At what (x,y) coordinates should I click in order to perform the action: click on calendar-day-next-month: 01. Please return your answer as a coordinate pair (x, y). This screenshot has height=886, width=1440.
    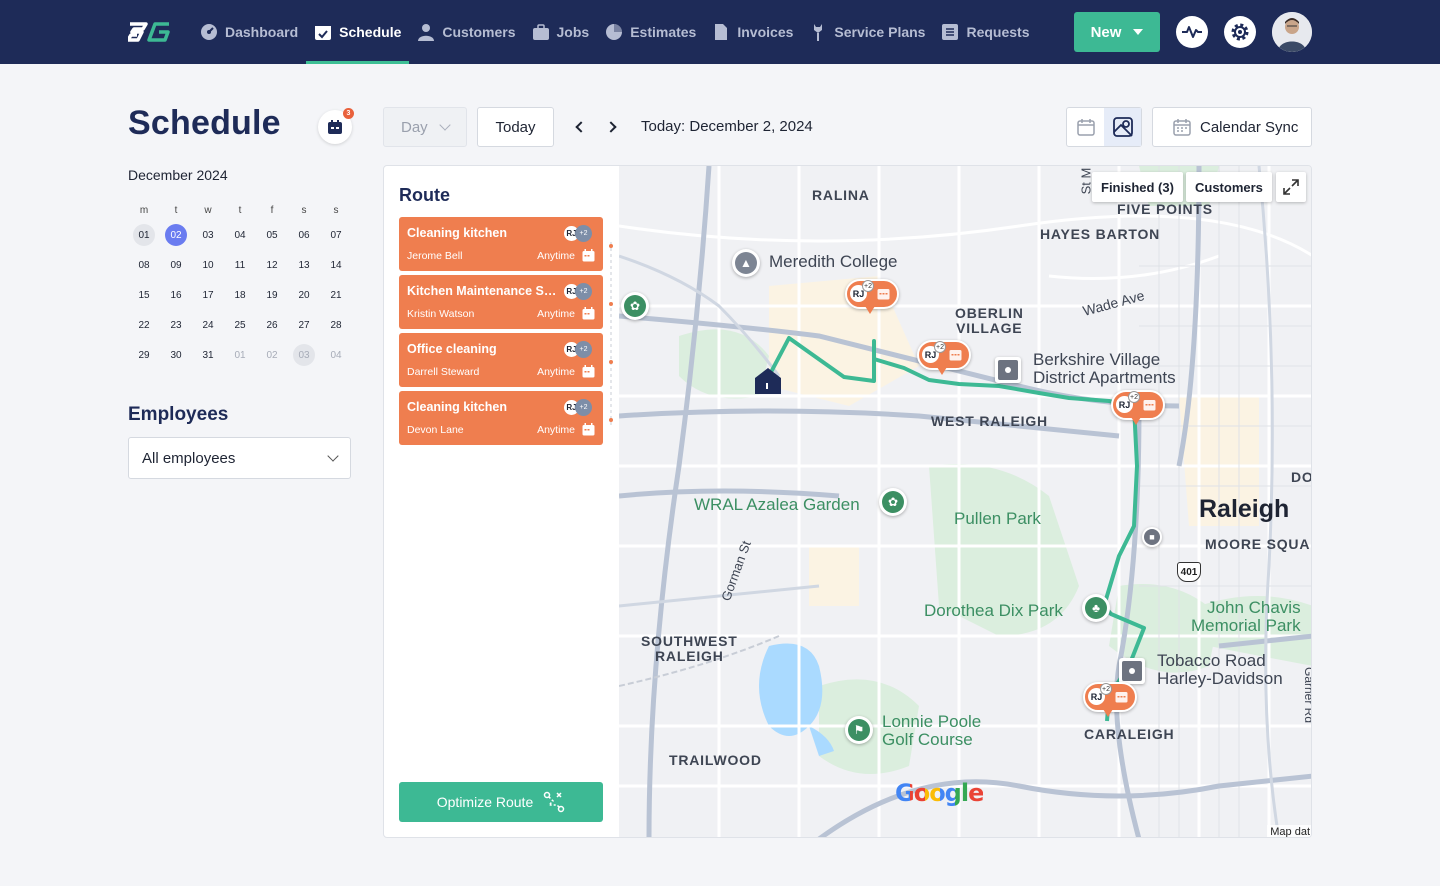
    Looking at the image, I should click on (240, 355).